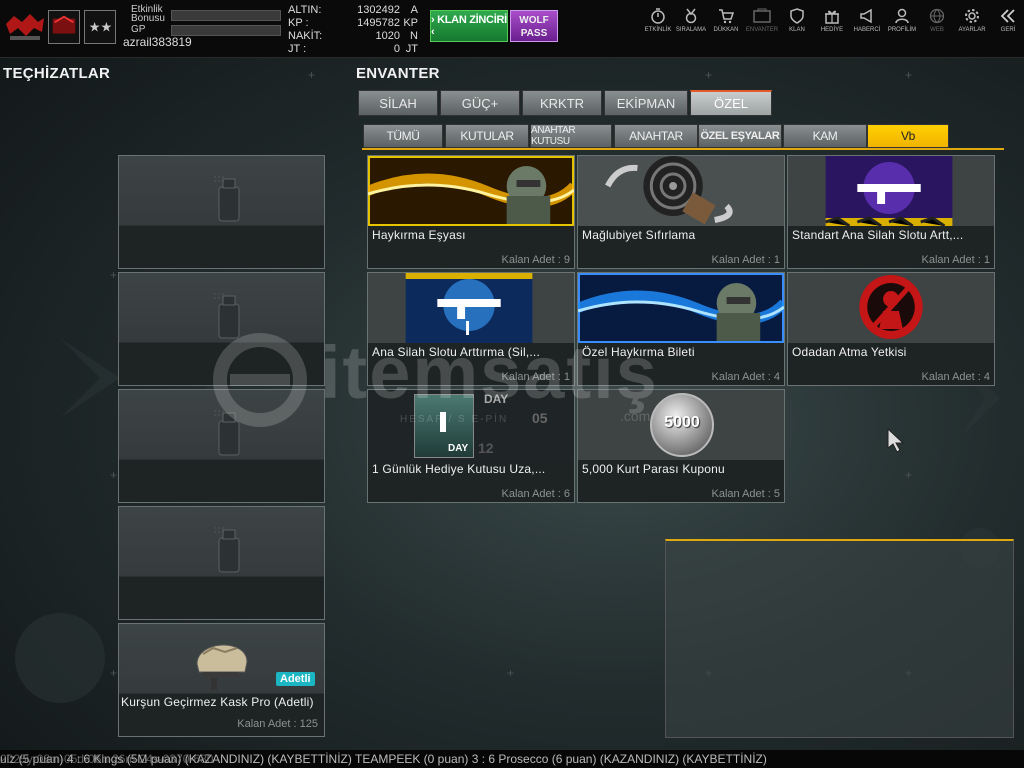  Describe the element at coordinates (471, 191) in the screenshot. I see `shout-item-image` at that location.